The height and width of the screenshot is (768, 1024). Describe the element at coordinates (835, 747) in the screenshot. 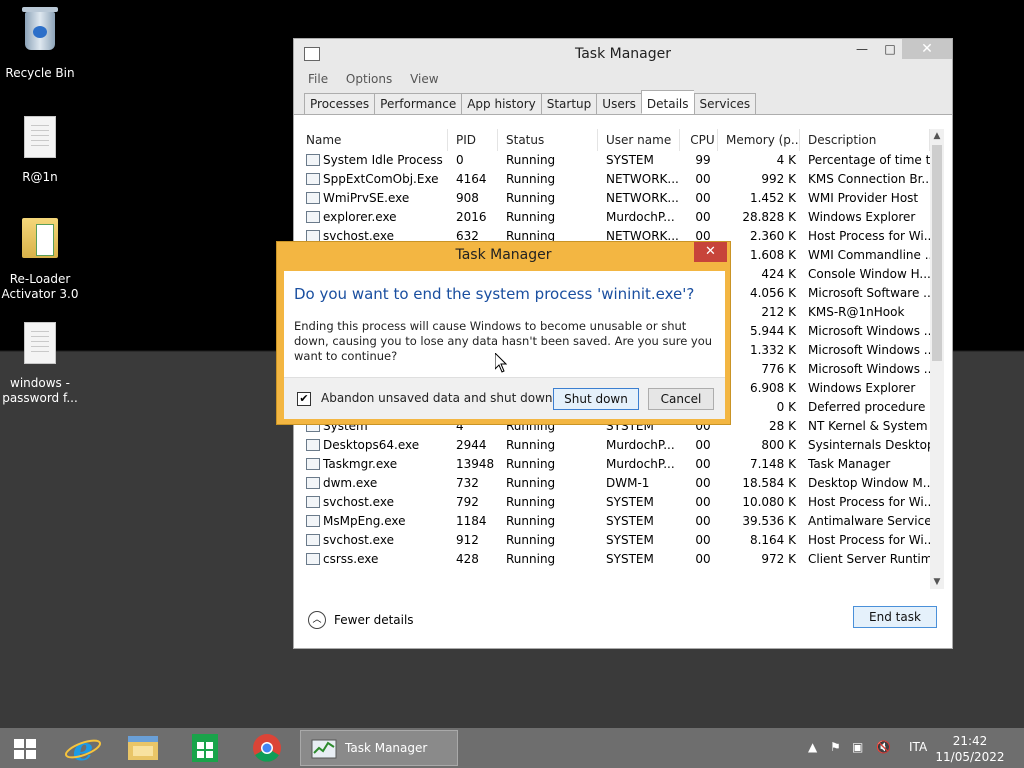

I see `action-center-flag-icon: ⚑` at that location.